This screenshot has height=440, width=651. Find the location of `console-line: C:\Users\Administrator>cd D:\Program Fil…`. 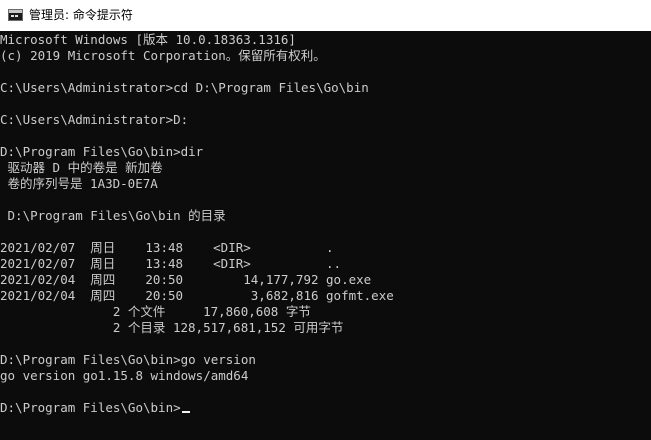

console-line: C:\Users\Administrator>cd D:\Program Fil… is located at coordinates (184, 87).